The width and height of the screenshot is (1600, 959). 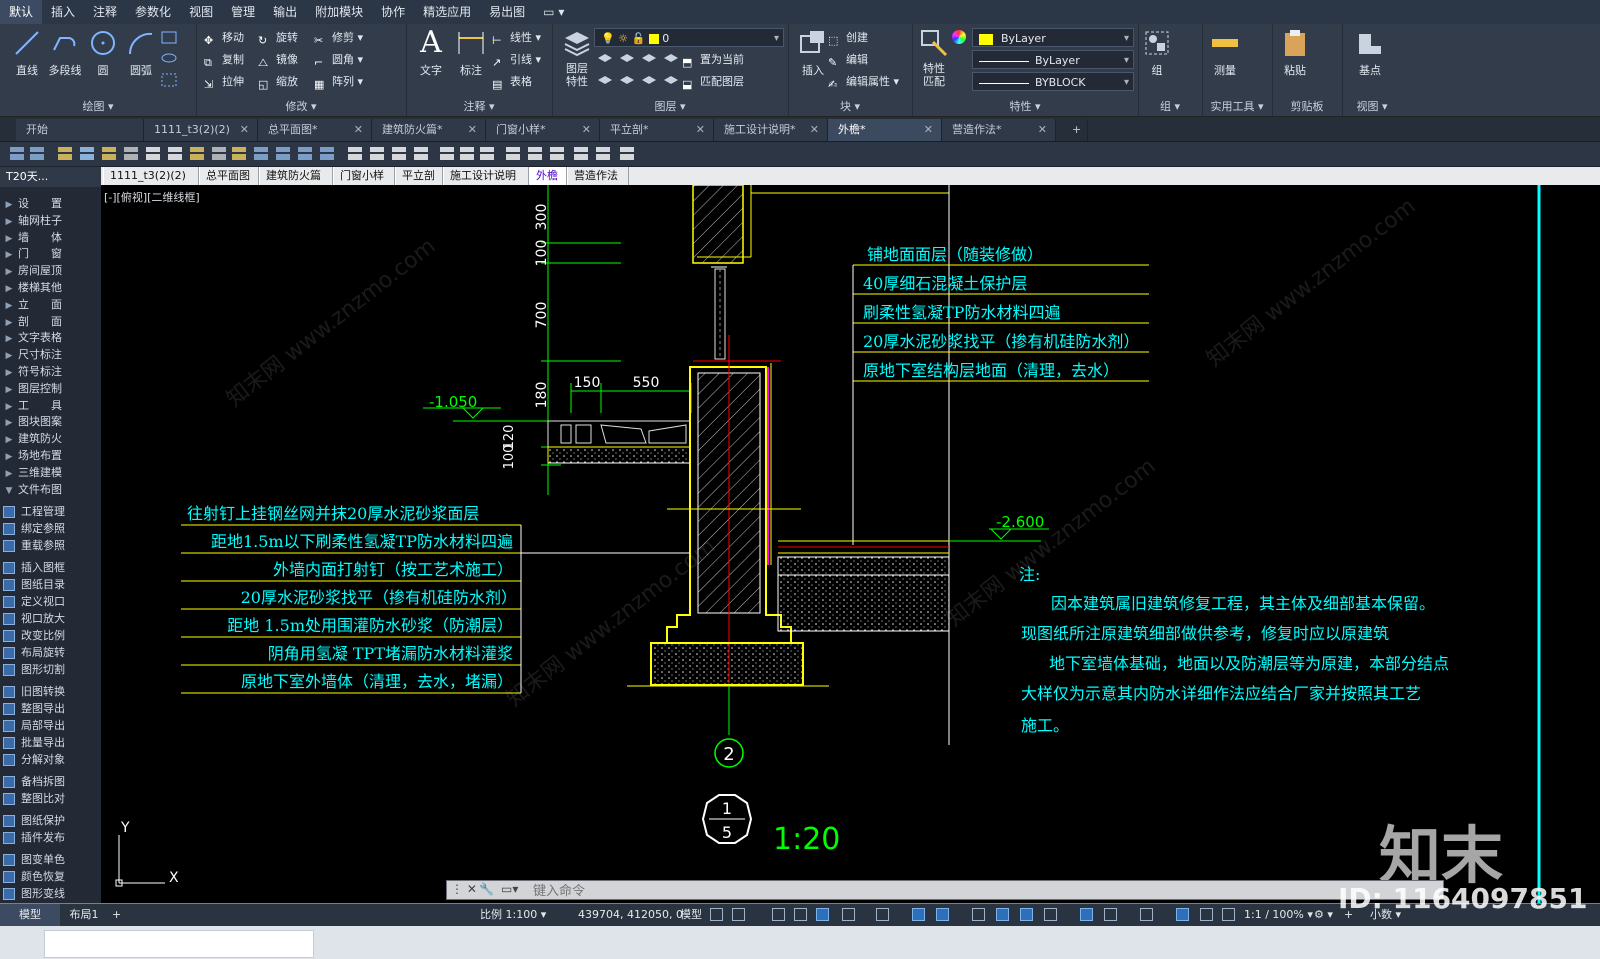 I want to click on file-tab-0: 开始, so click(x=80, y=130).